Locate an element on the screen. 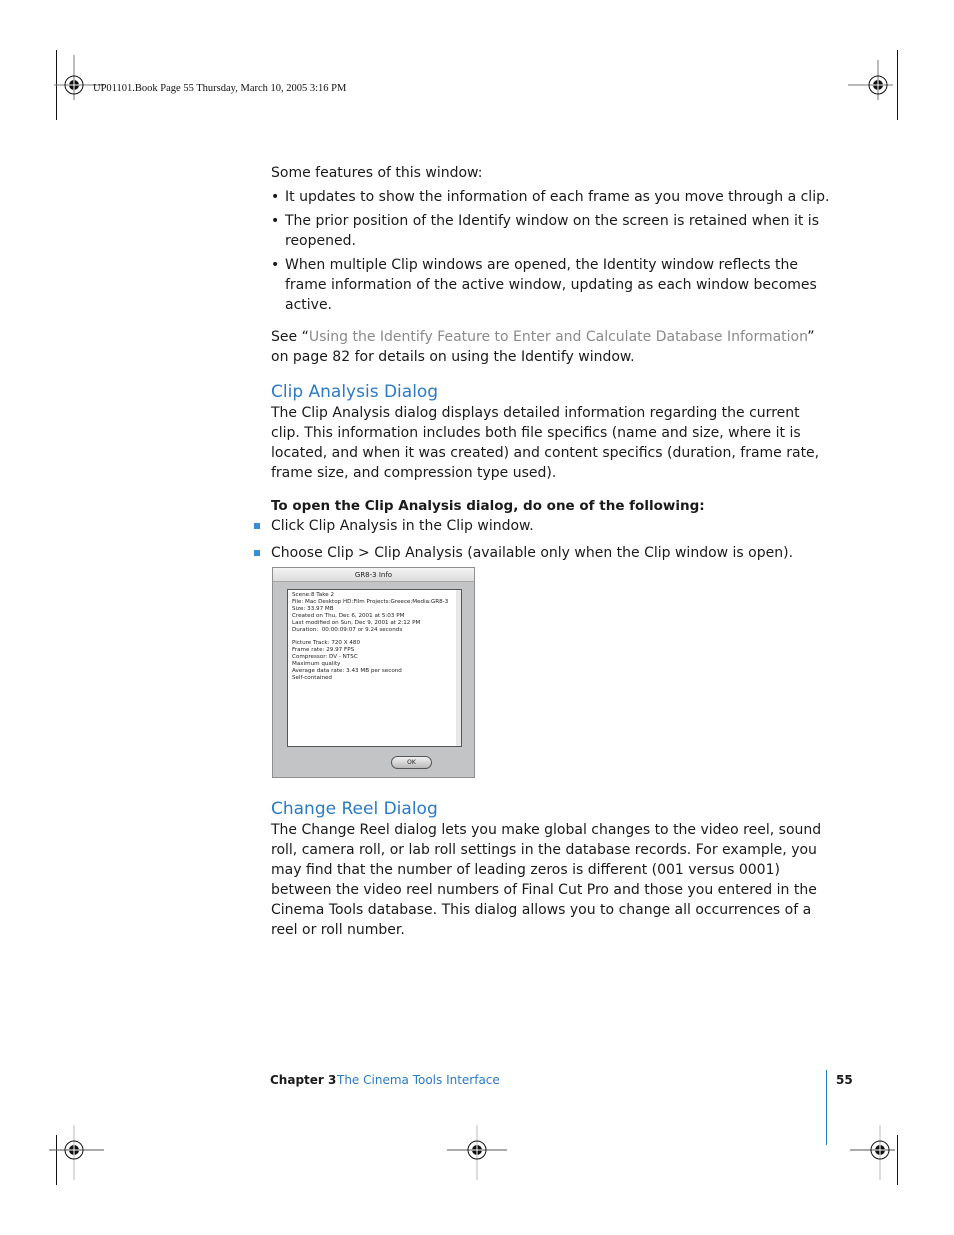  ok-button: OK is located at coordinates (411, 762).